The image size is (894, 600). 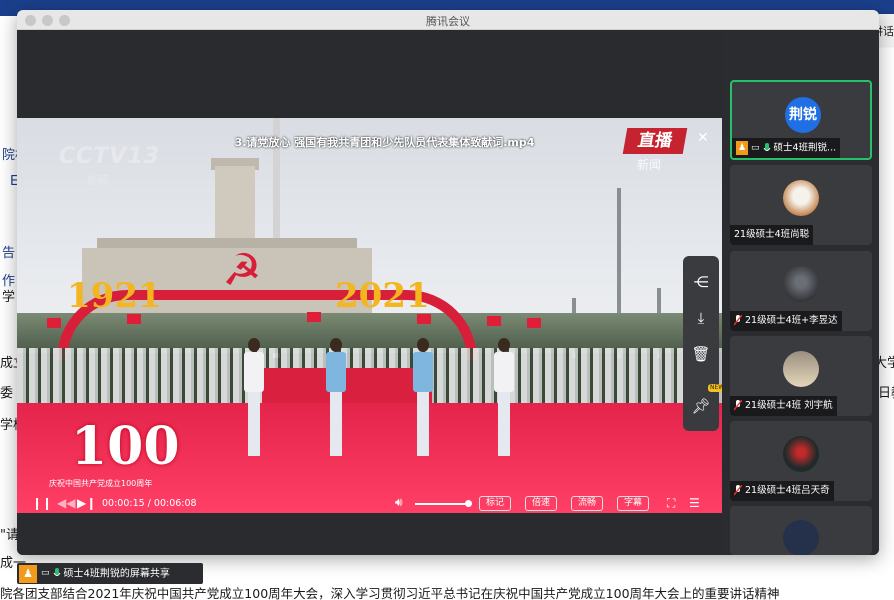 I want to click on participant-tile, so click(x=801, y=530).